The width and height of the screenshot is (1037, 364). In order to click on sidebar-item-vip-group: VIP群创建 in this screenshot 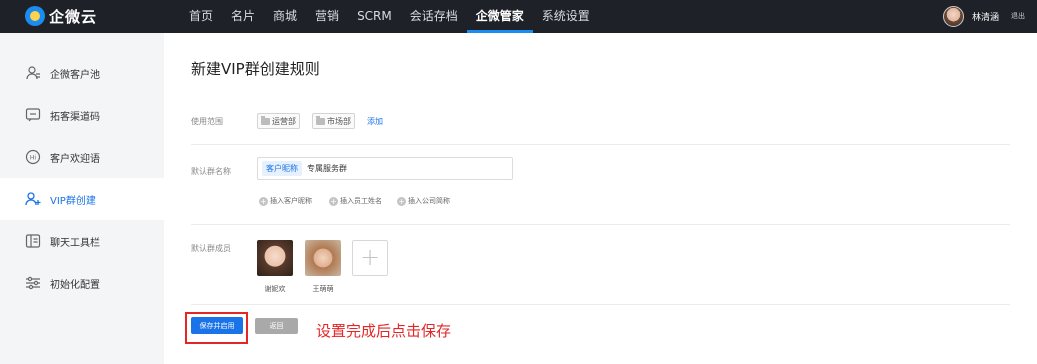, I will do `click(82, 199)`.